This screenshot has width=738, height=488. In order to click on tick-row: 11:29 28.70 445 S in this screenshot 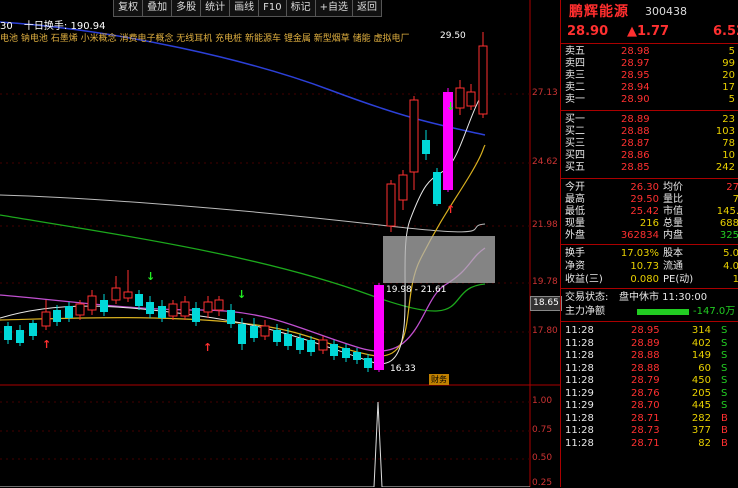, I will do `click(649, 406)`.